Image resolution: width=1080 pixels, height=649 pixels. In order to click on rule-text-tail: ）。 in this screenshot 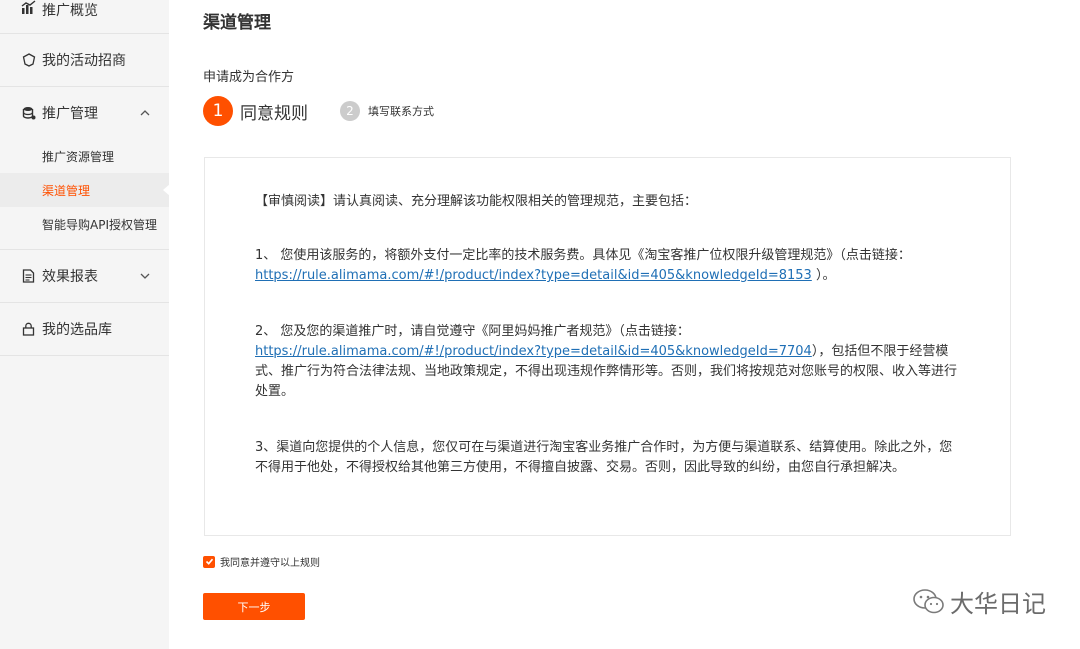, I will do `click(825, 275)`.